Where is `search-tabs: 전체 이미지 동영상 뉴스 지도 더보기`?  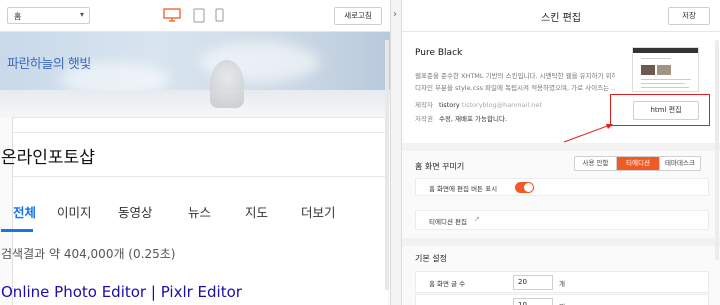 search-tabs: 전체 이미지 동영상 뉴스 지도 더보기 is located at coordinates (195, 217).